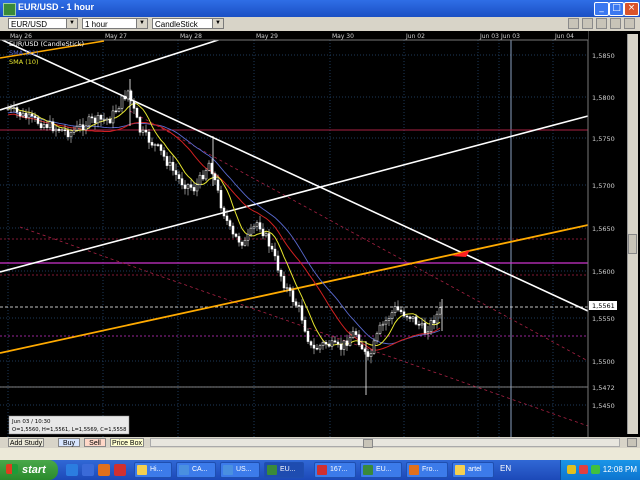 Image resolution: width=640 pixels, height=480 pixels. I want to click on quicklaunch-ie-icon, so click(72, 470).